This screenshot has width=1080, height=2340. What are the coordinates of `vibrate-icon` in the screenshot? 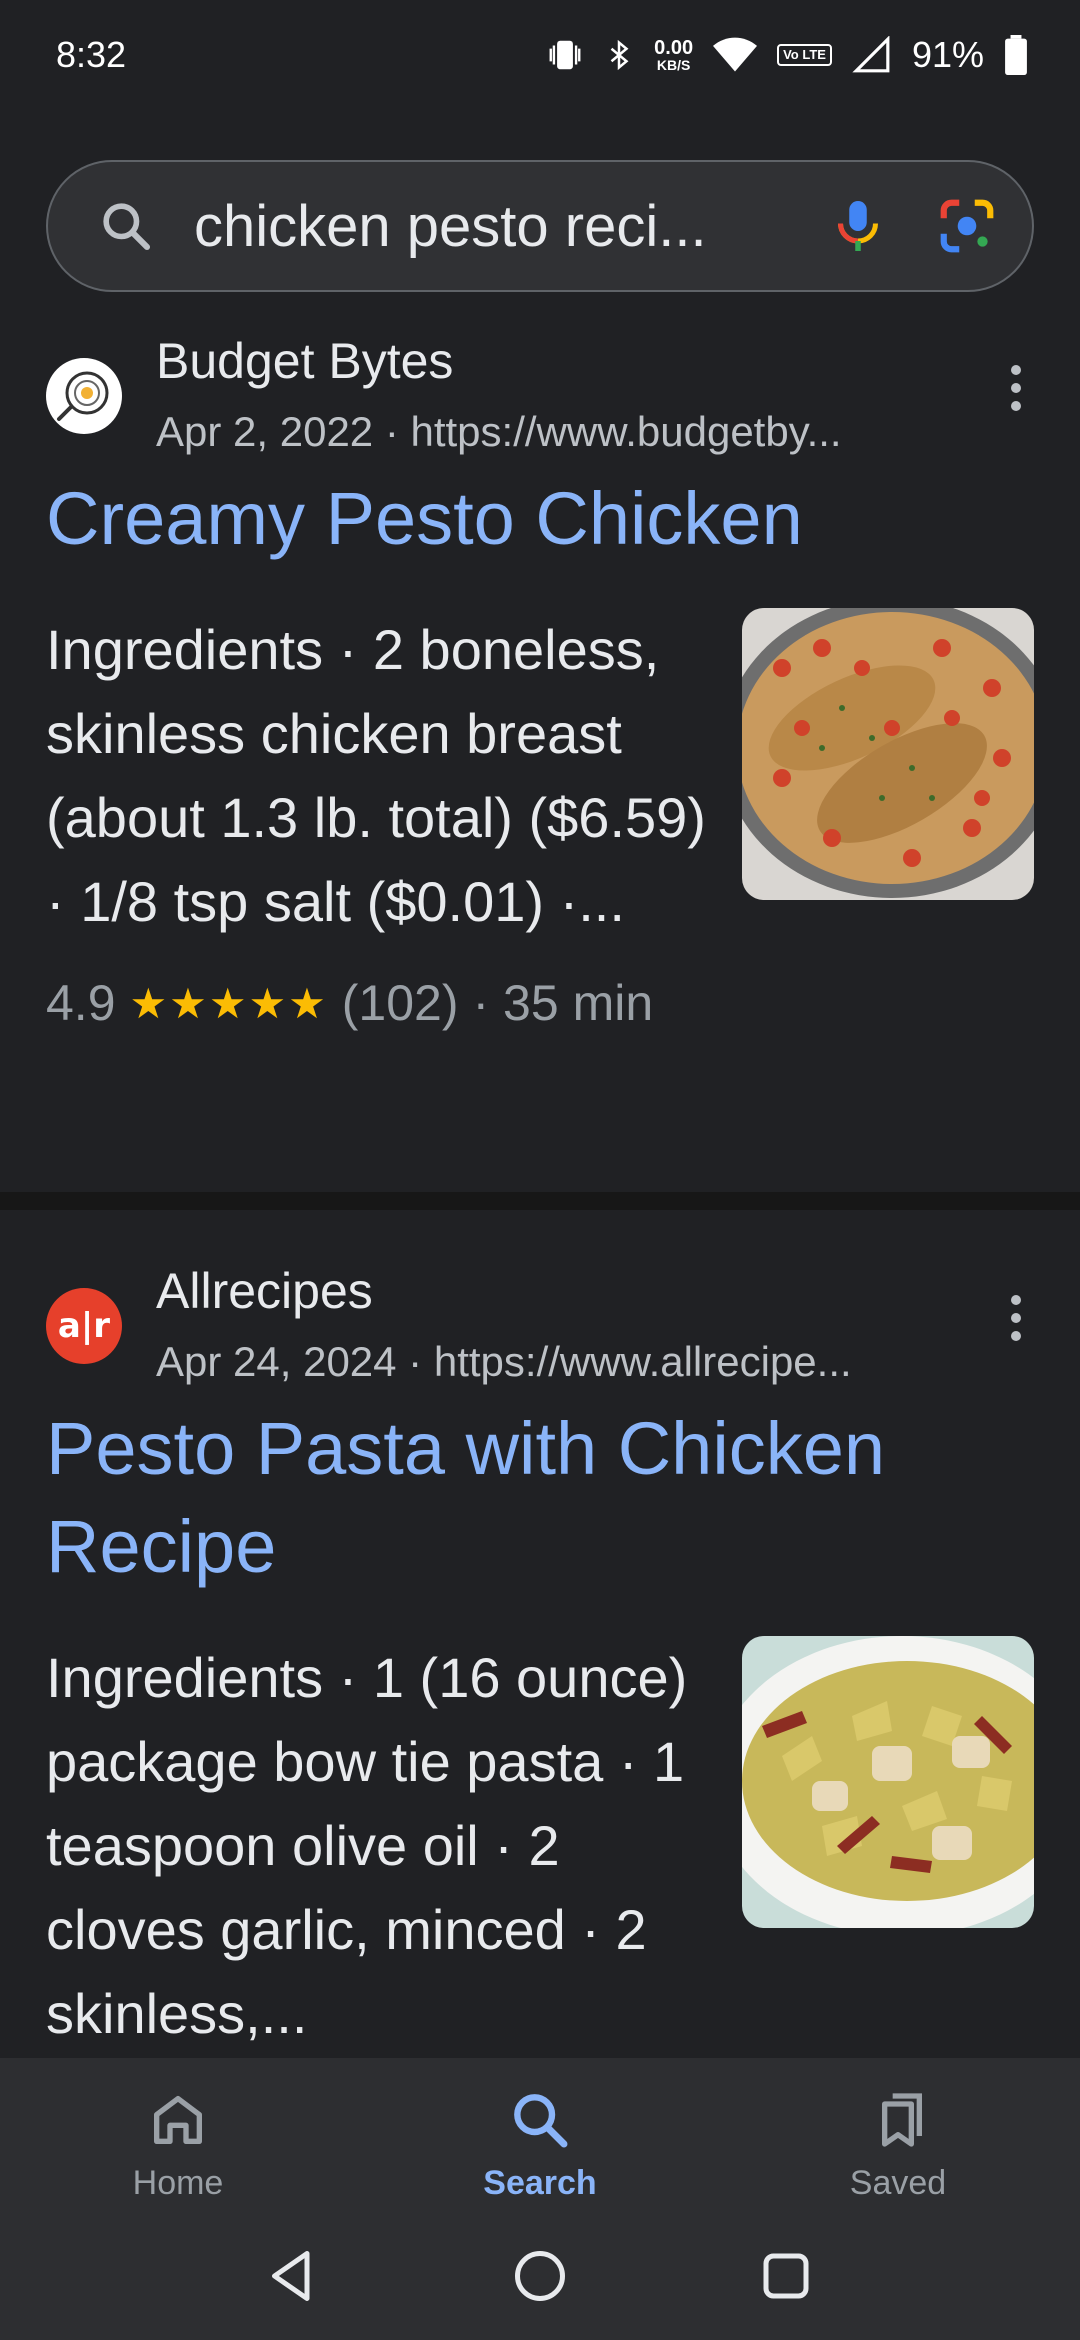 It's located at (565, 55).